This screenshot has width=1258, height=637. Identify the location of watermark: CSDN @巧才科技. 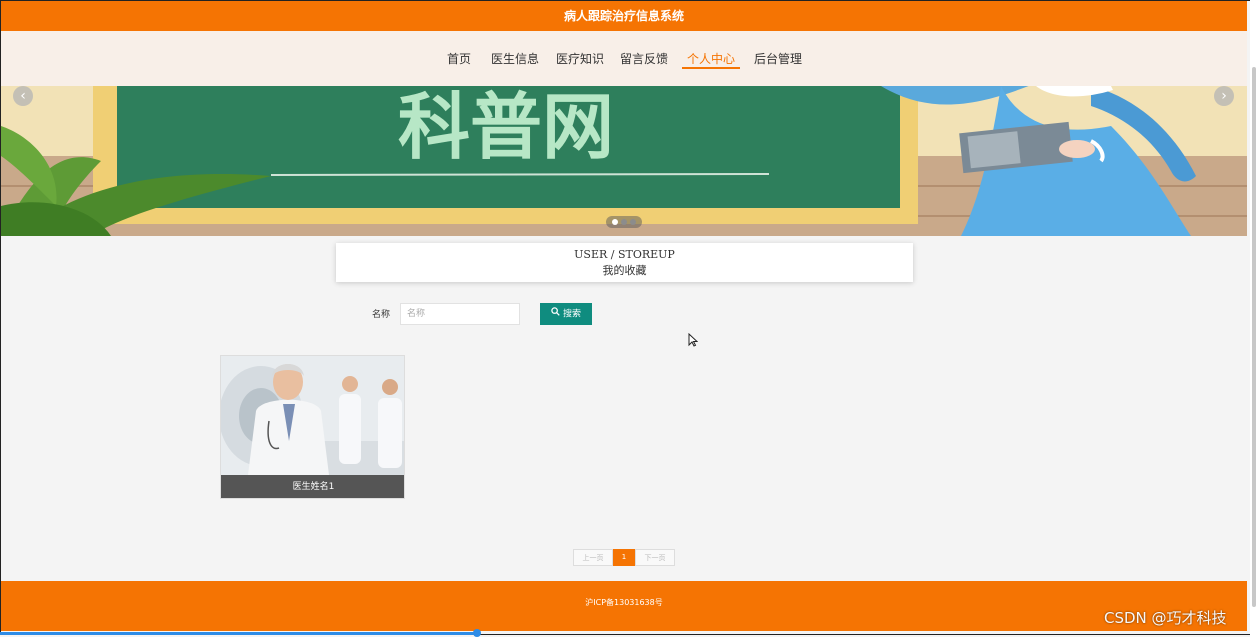
(1165, 618).